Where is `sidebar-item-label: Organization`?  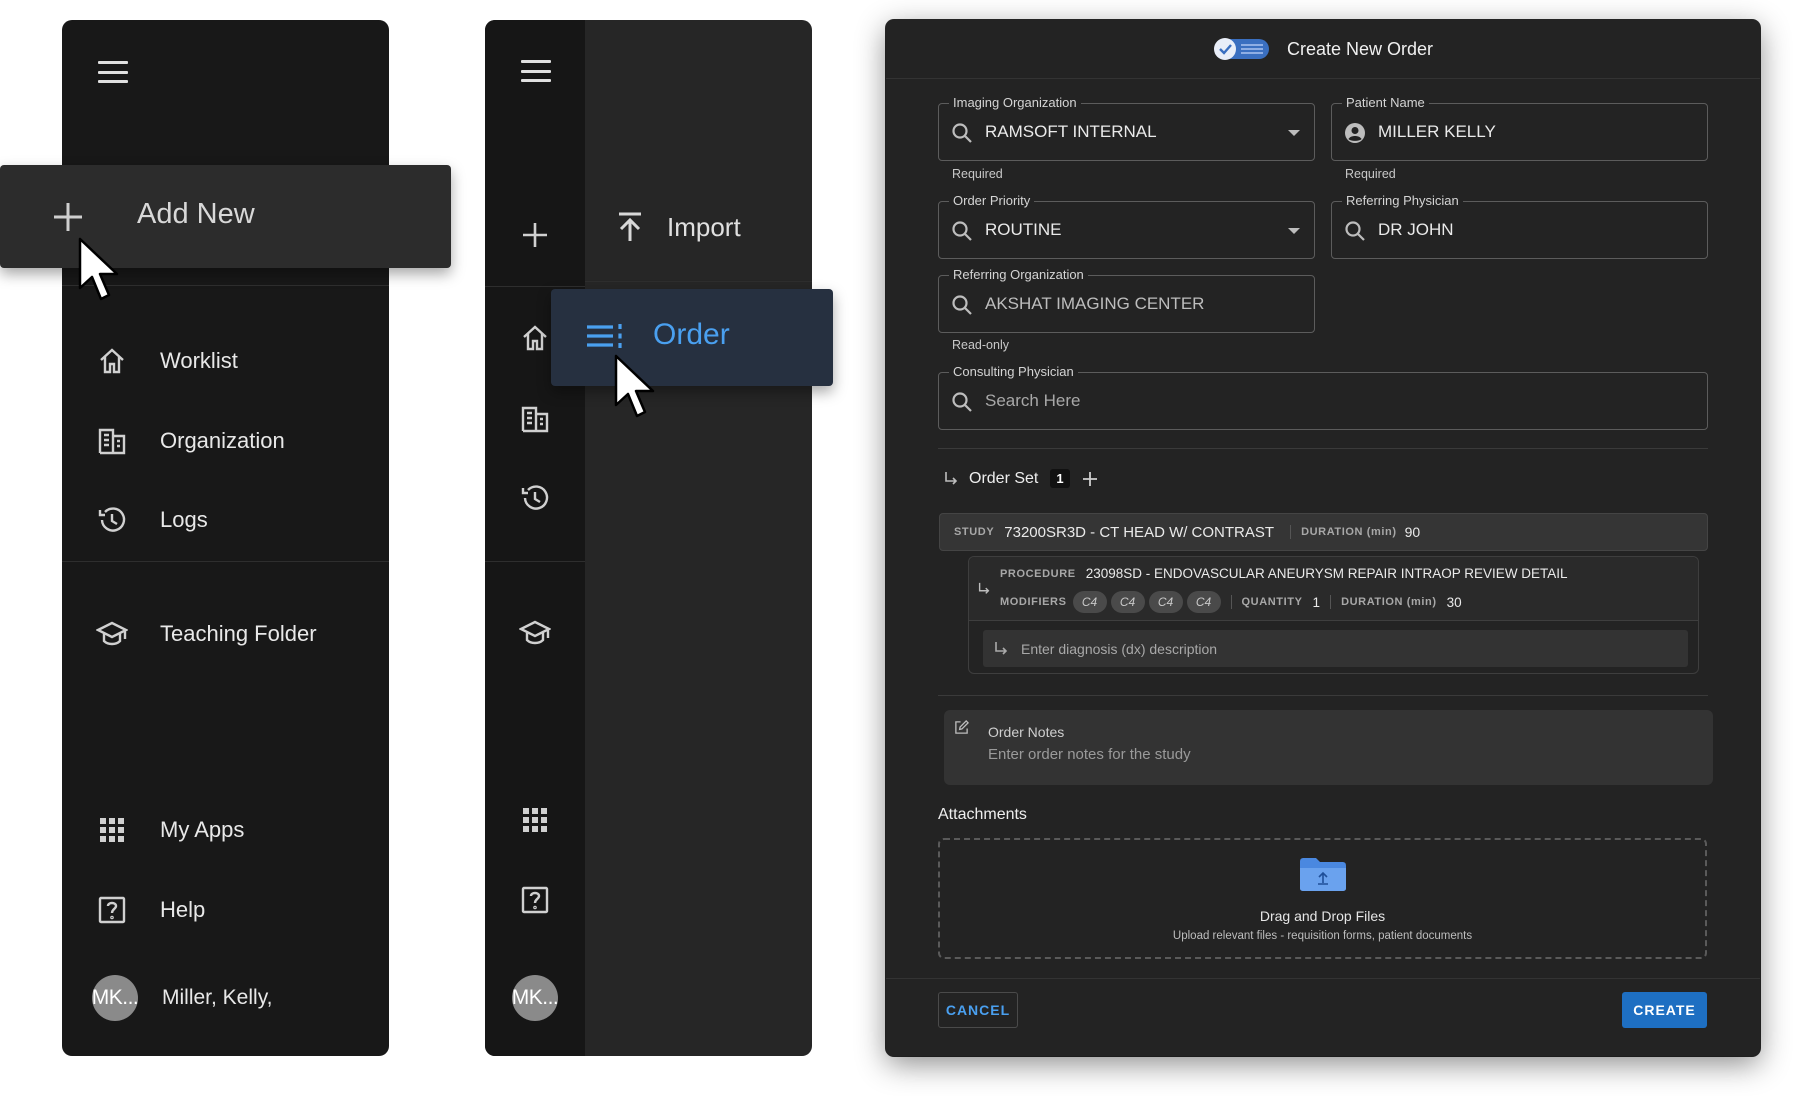 sidebar-item-label: Organization is located at coordinates (222, 440).